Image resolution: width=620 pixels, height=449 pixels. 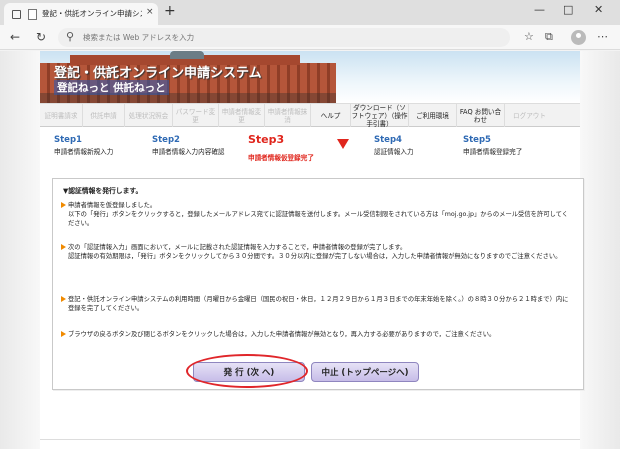 I want to click on collections-icon: ⧉, so click(x=549, y=37).